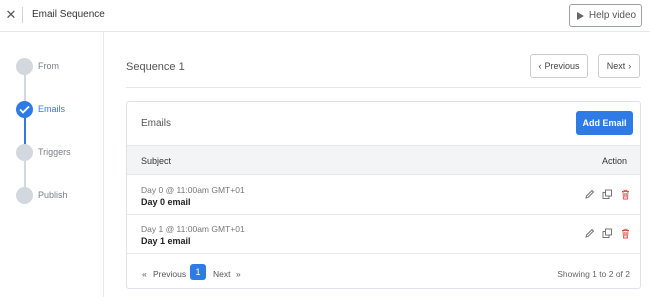 This screenshot has height=297, width=650. I want to click on top-bar: ✕ Email Sequence Help video, so click(325, 16).